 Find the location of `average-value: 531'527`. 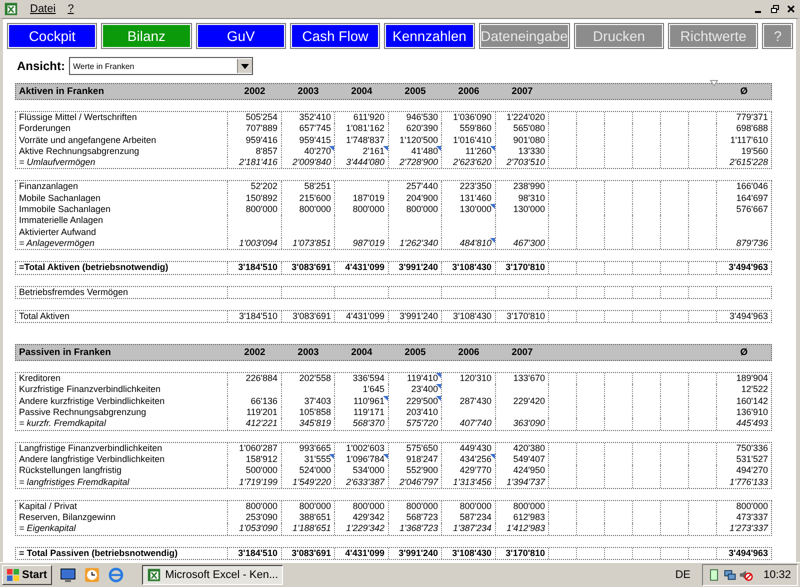

average-value: 531'527 is located at coordinates (752, 459).